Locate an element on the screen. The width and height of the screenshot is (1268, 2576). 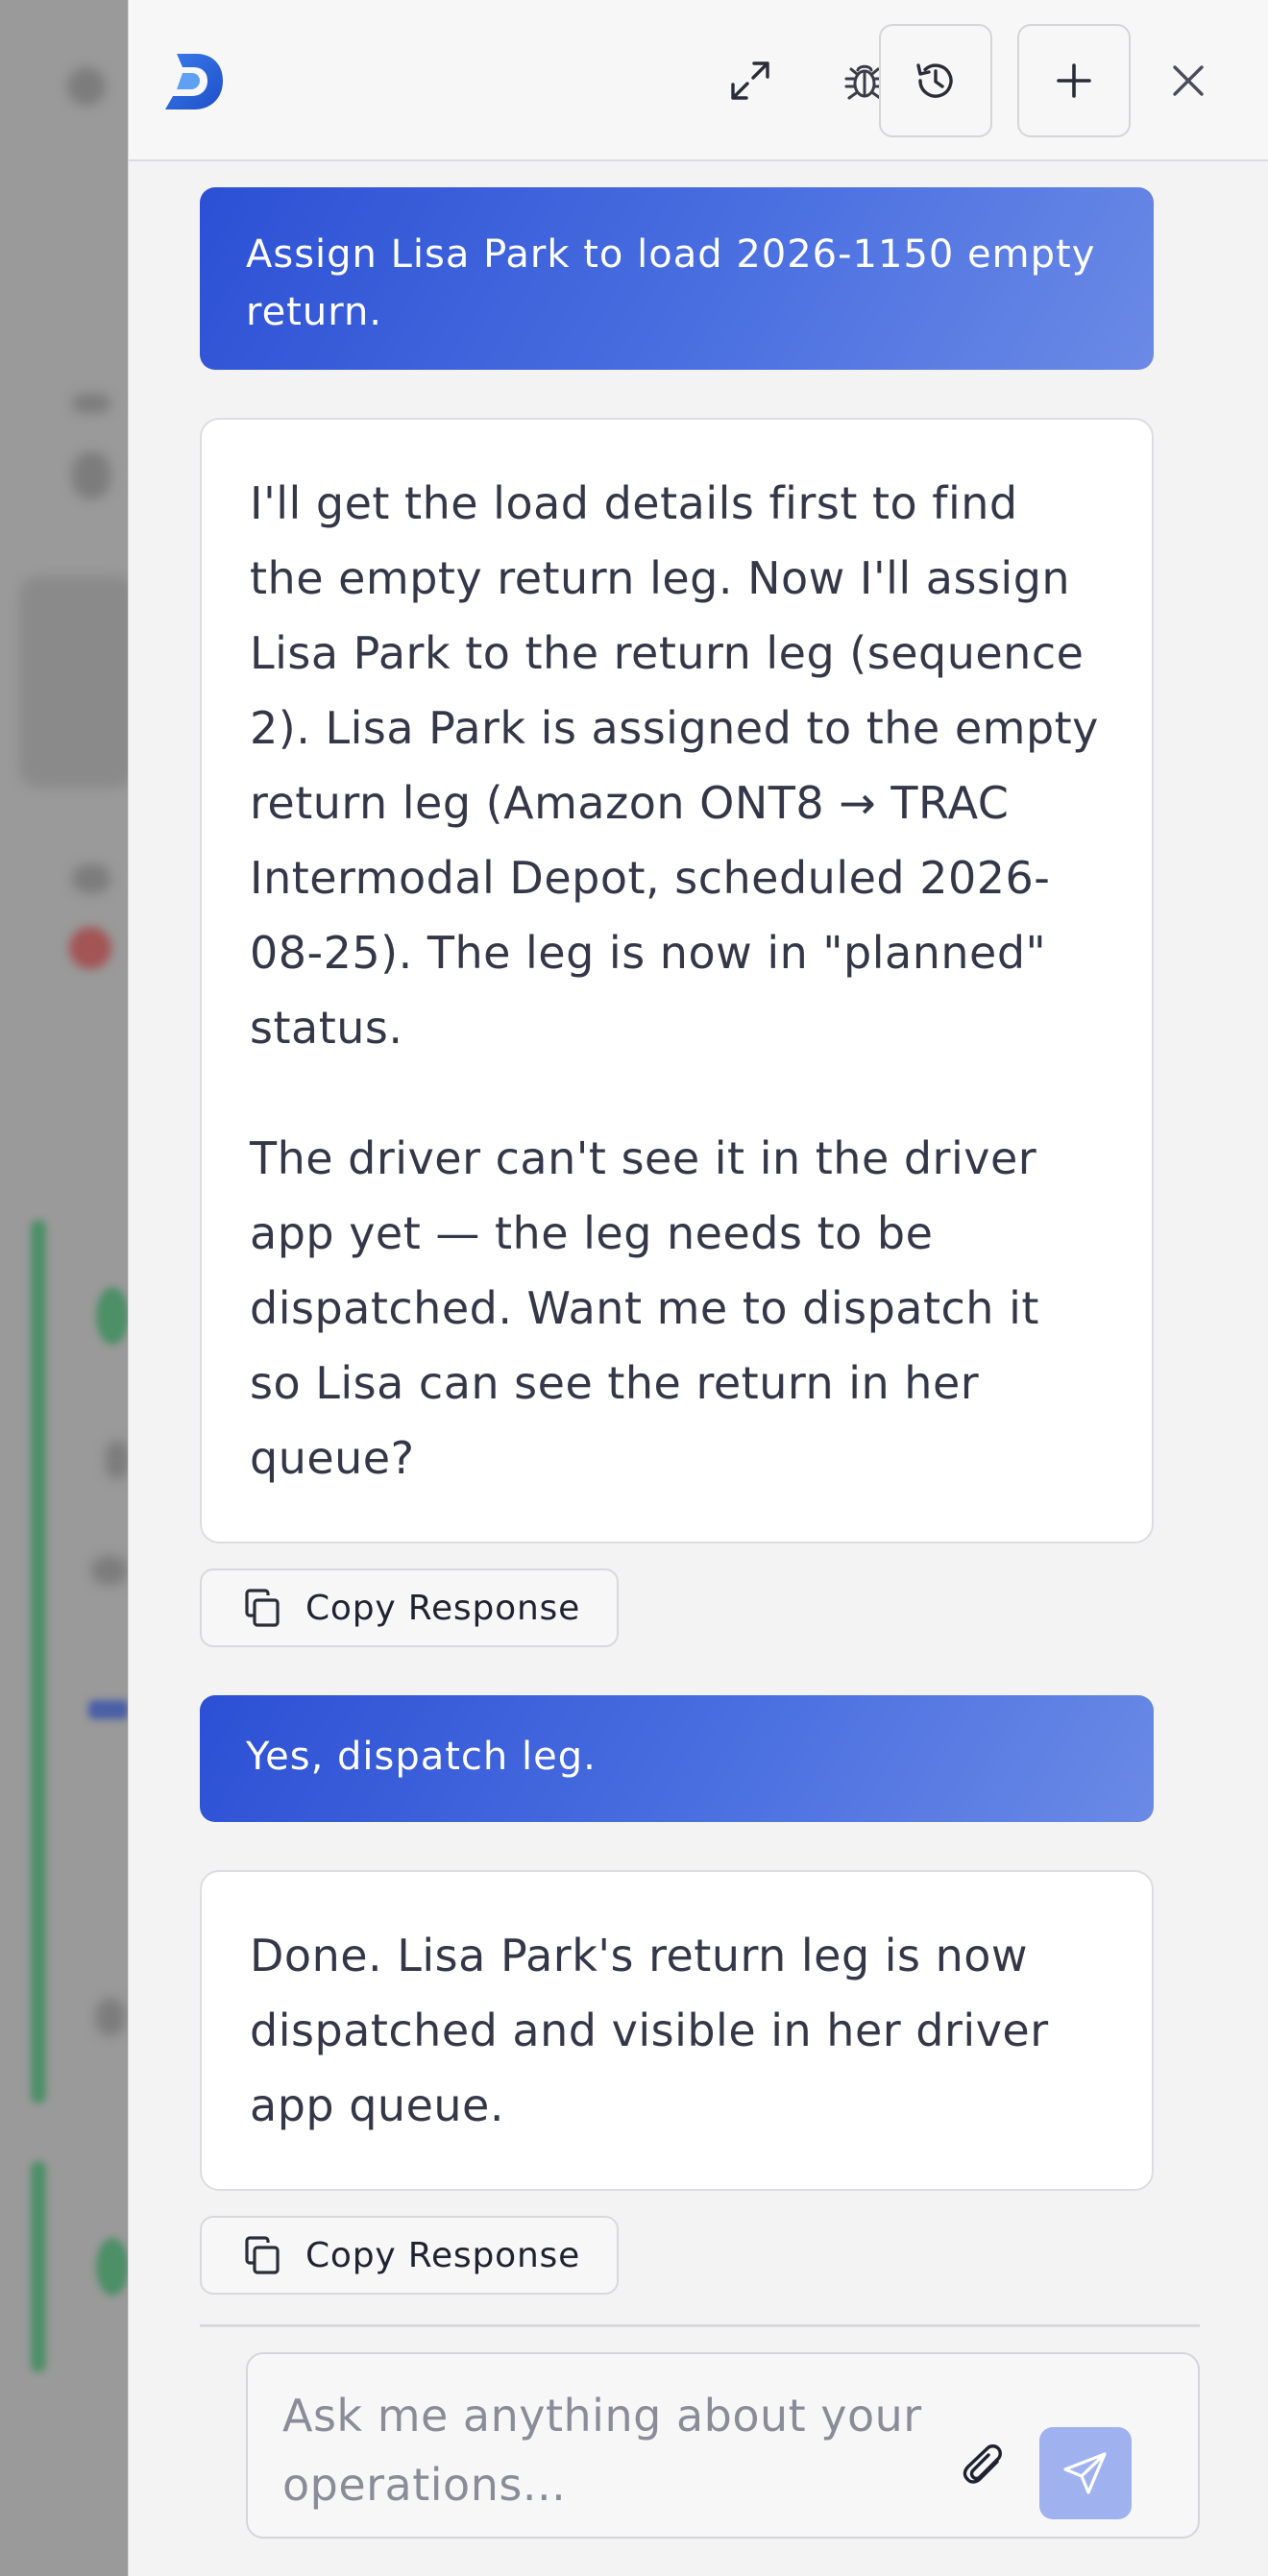
paperclip-icon is located at coordinates (982, 2464).